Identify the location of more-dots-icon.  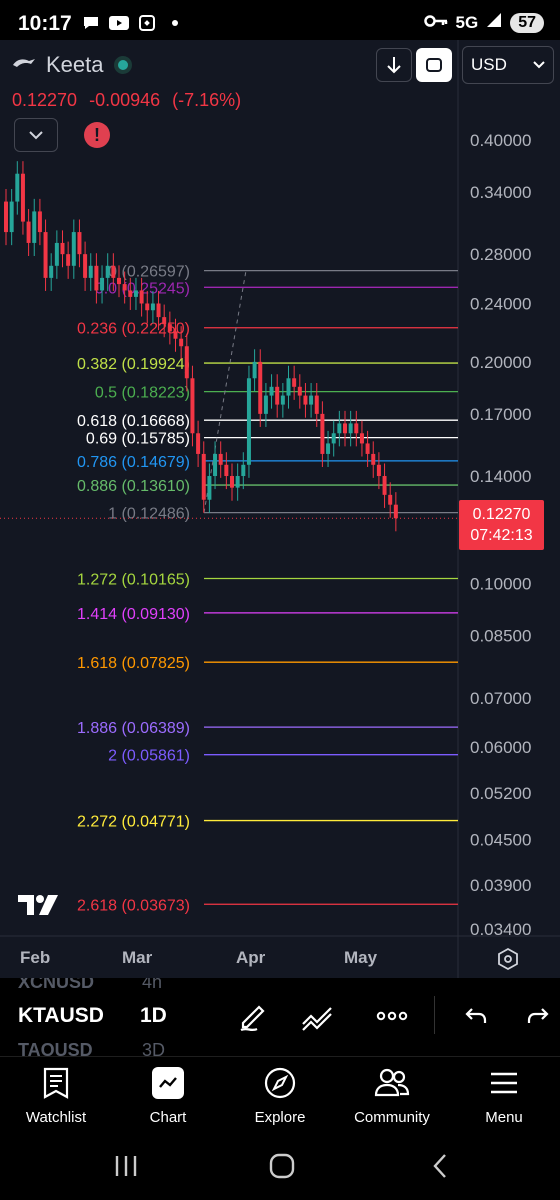
(392, 1016).